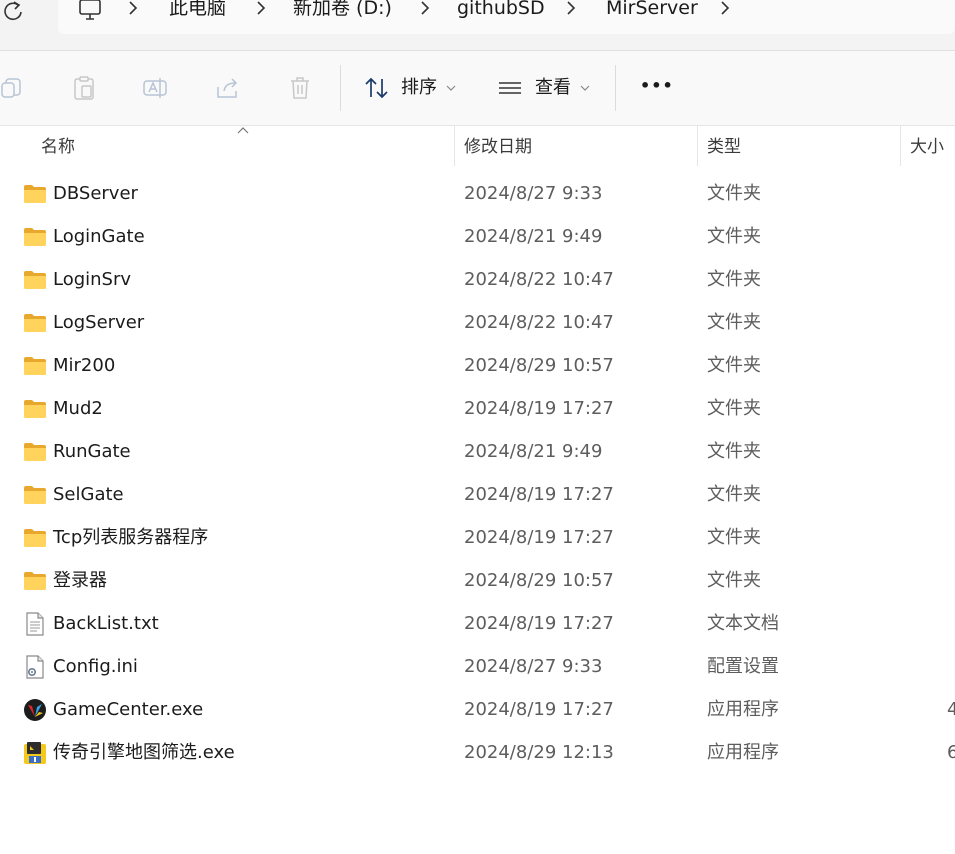  I want to click on file-row: 登录器 2024/8/29 10:57 文件夹, so click(477, 580).